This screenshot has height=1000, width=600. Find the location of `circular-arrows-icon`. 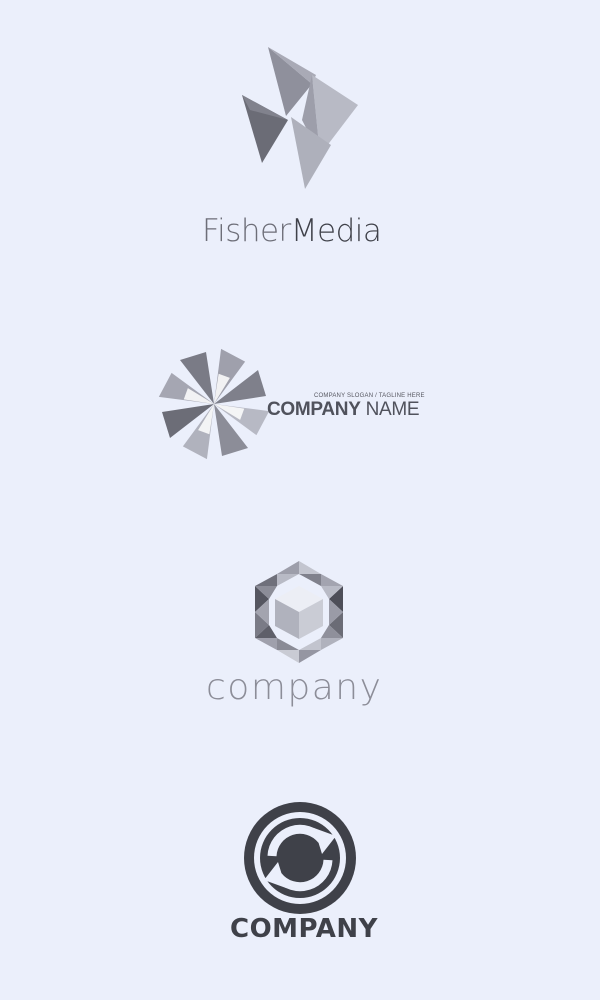

circular-arrows-icon is located at coordinates (300, 858).